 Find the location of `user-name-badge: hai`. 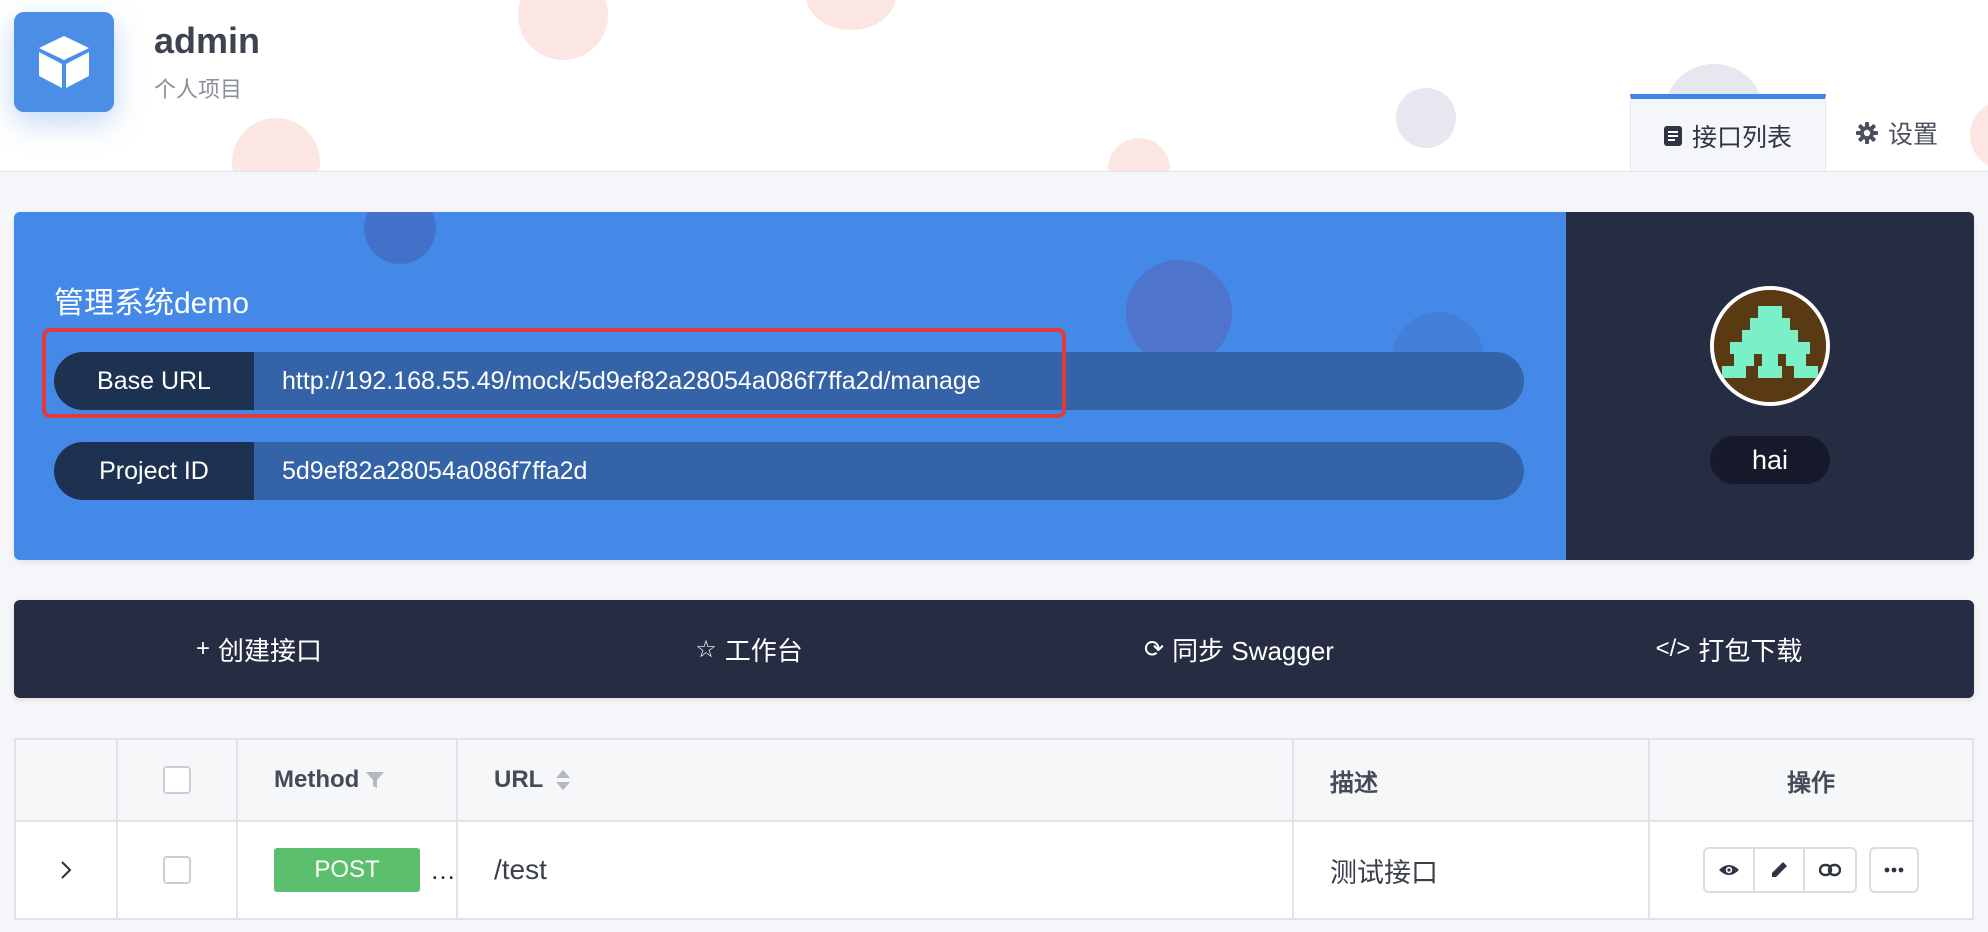

user-name-badge: hai is located at coordinates (1770, 460).